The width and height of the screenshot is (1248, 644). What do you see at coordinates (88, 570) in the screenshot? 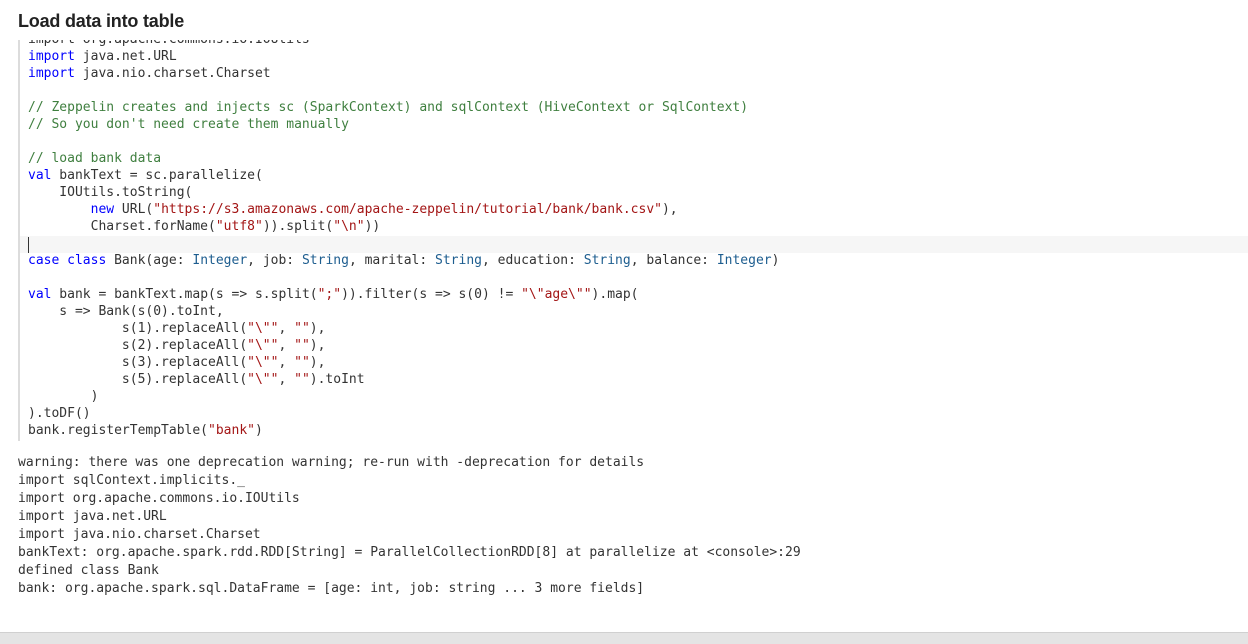
I see `output-line: defined class Bank` at bounding box center [88, 570].